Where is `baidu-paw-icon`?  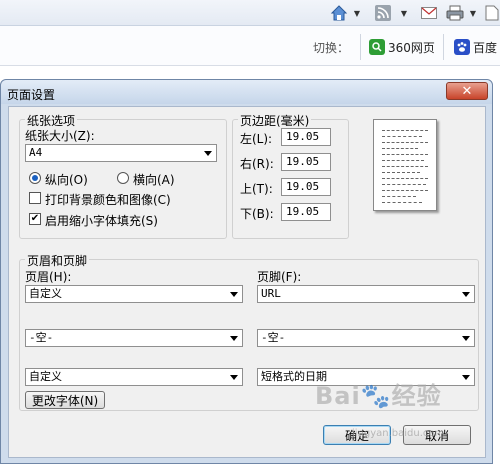 baidu-paw-icon is located at coordinates (462, 47).